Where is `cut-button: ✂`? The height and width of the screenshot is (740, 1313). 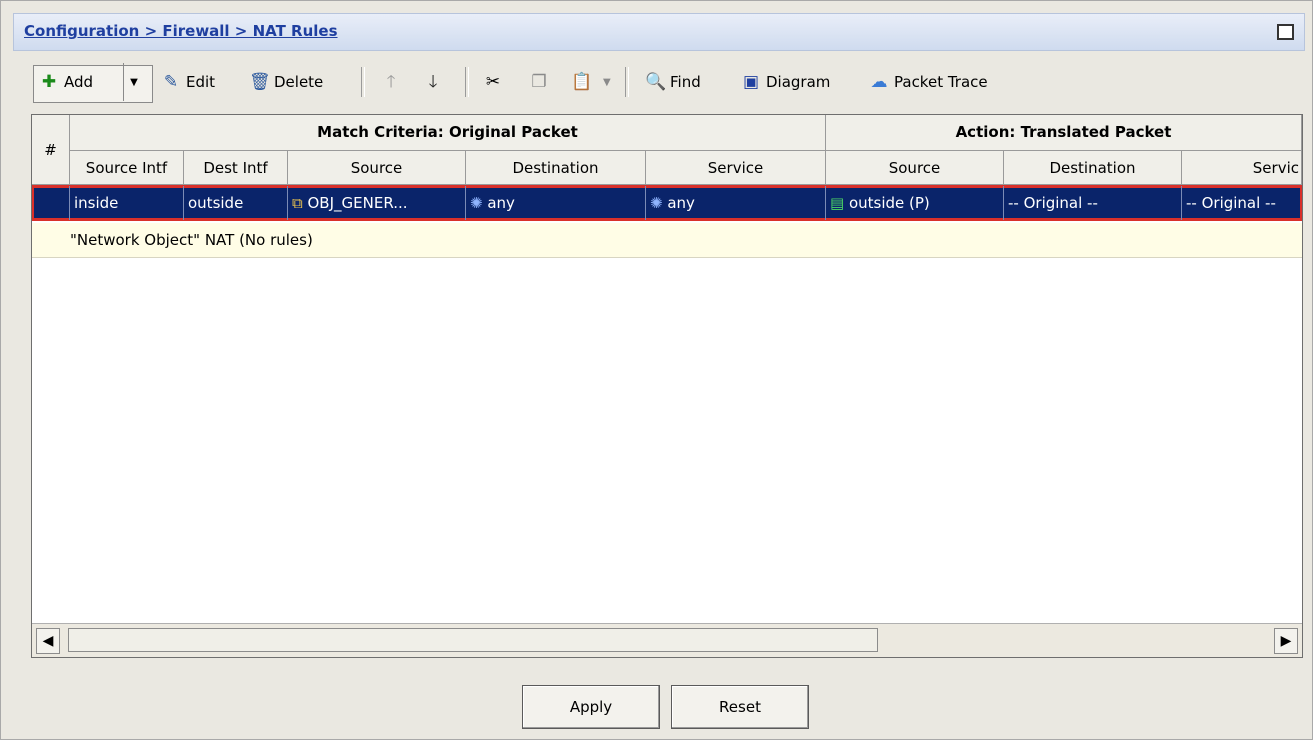 cut-button: ✂ is located at coordinates (493, 82).